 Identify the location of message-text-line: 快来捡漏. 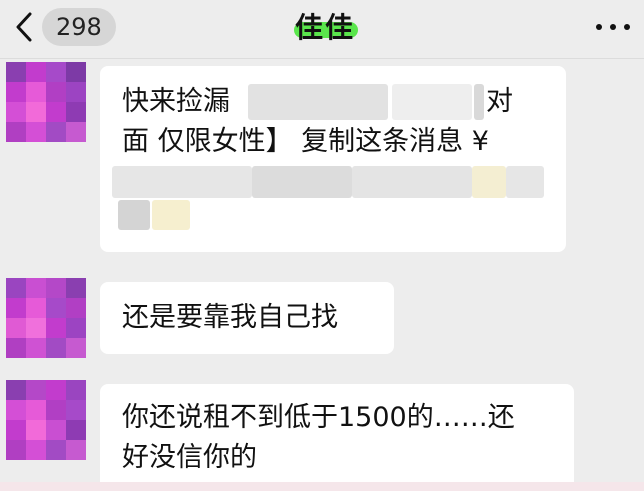
(176, 101).